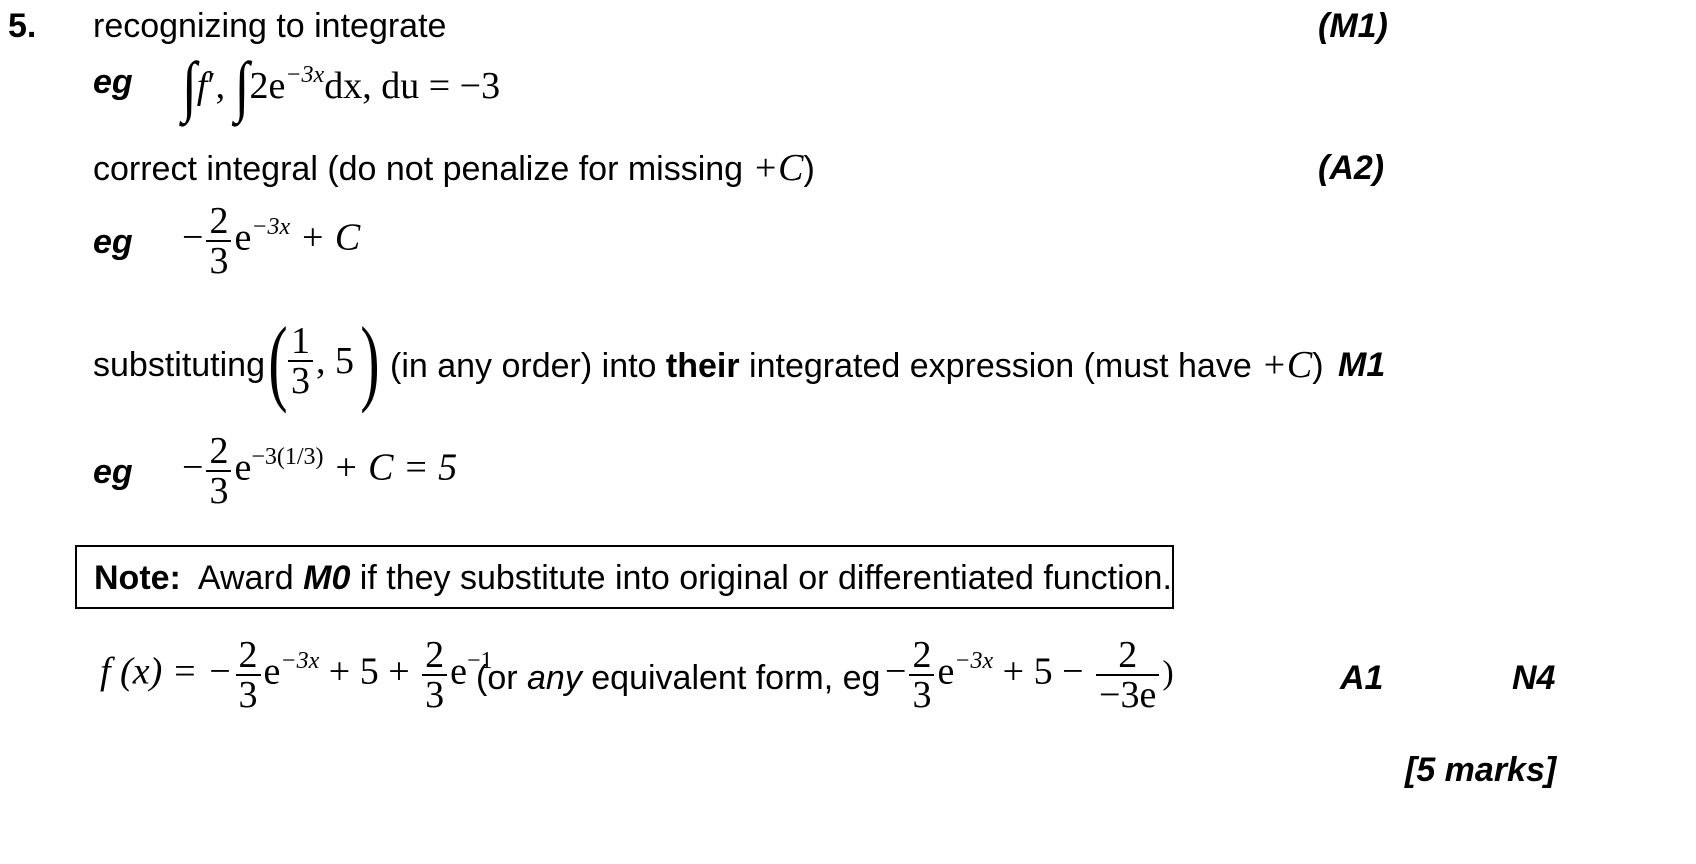 The width and height of the screenshot is (1696, 864). I want to click on step2-eg: eg, so click(113, 242).